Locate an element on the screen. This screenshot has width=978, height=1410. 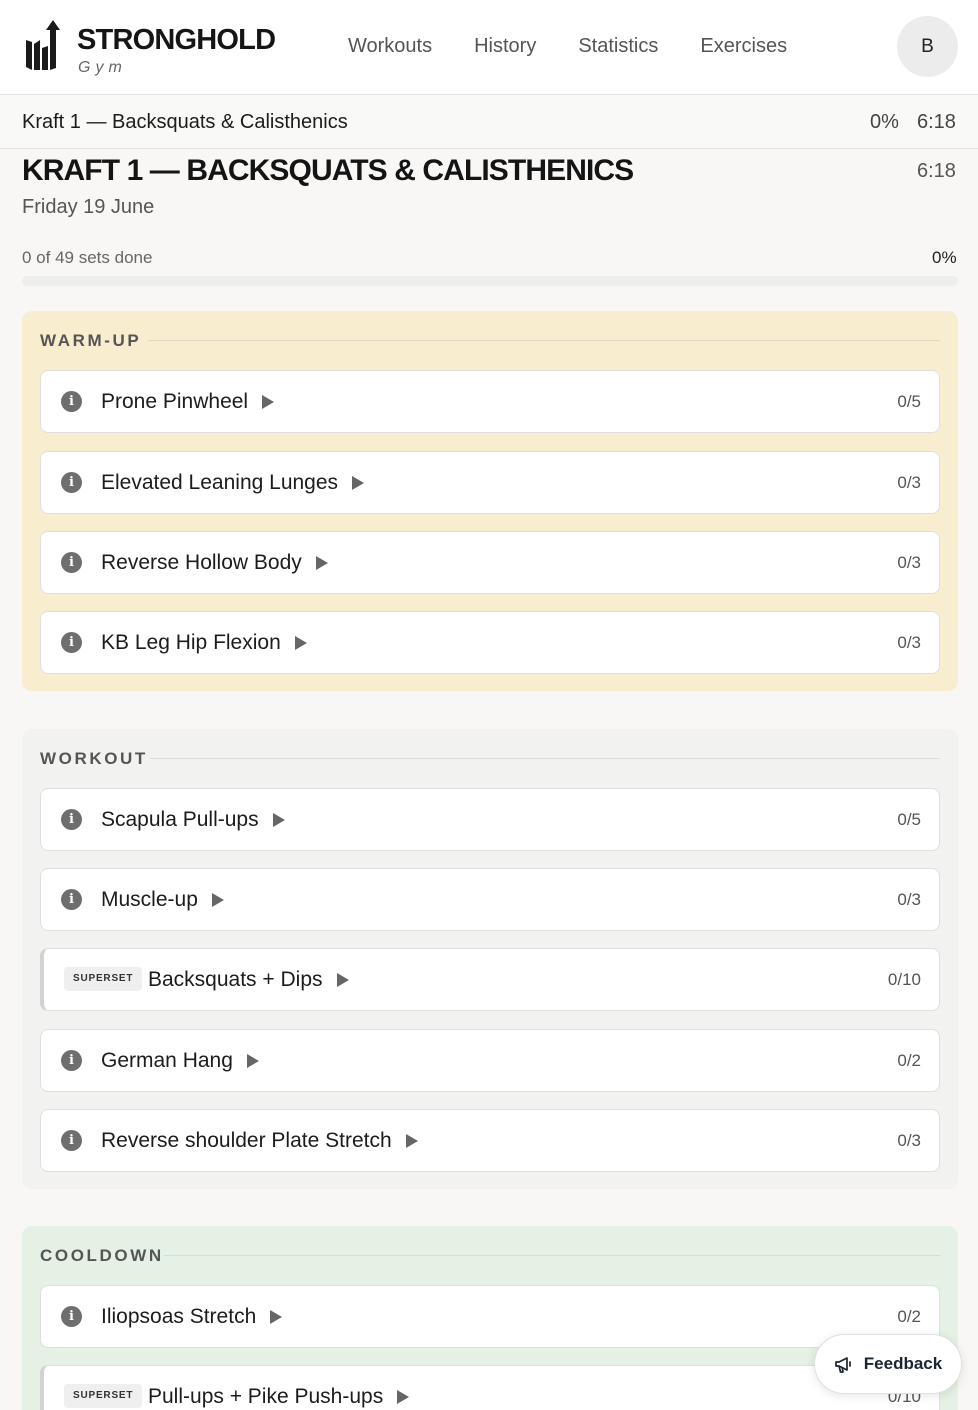
nav-history: History is located at coordinates (505, 46).